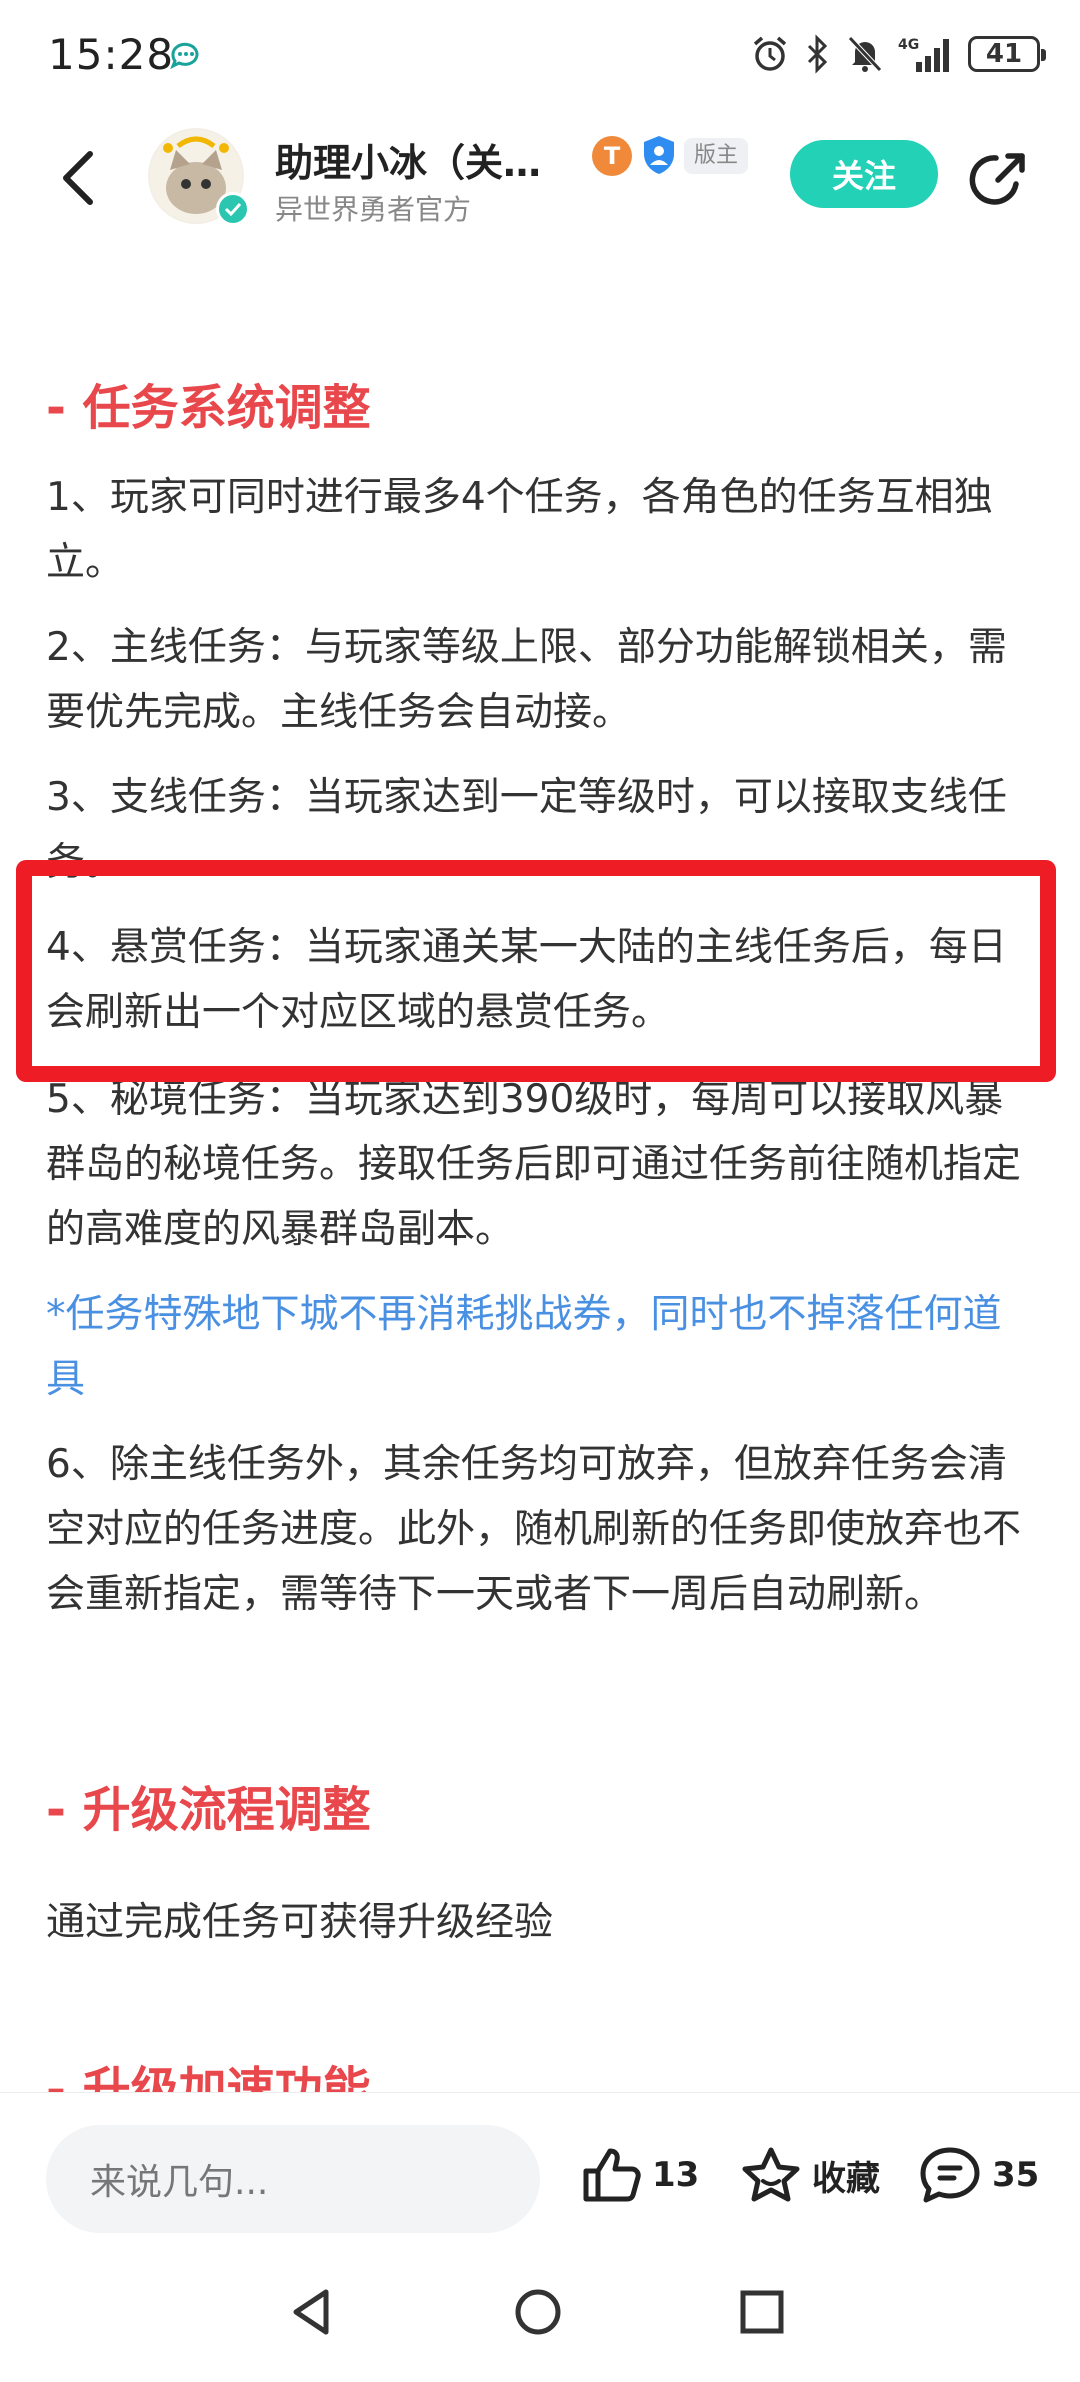 Image resolution: width=1080 pixels, height=2382 pixels. I want to click on share-icon, so click(997, 178).